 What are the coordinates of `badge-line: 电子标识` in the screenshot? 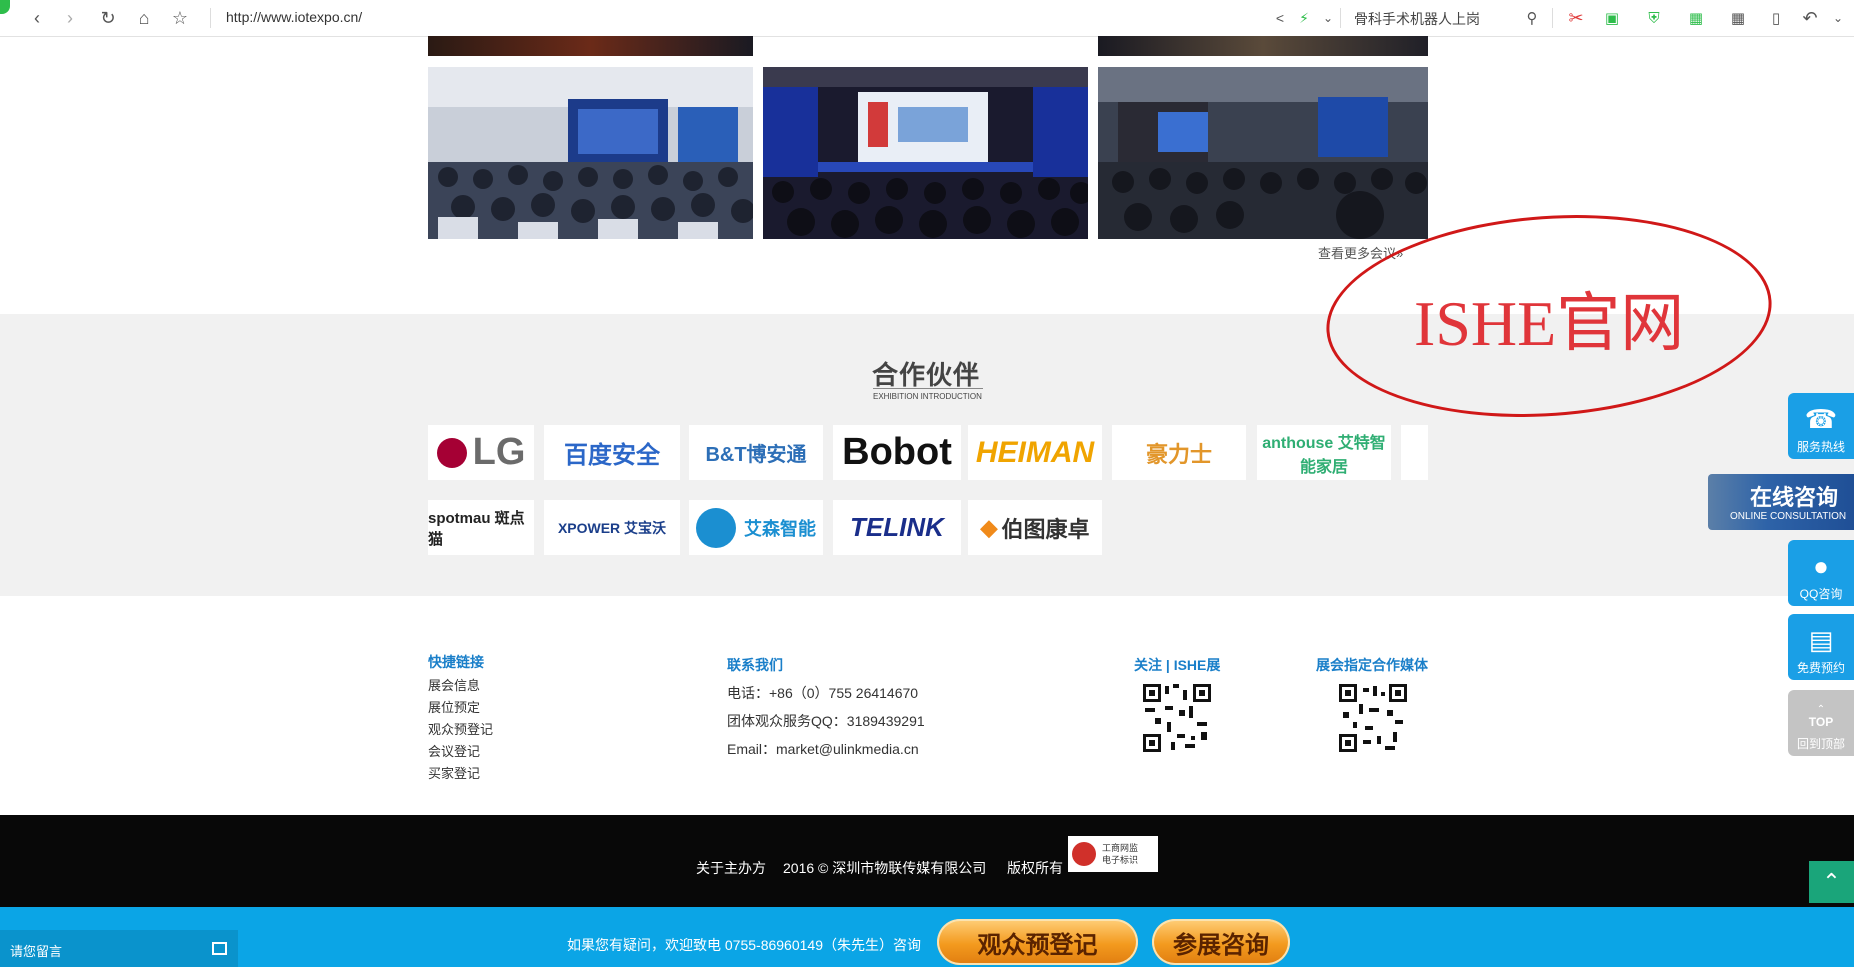 It's located at (1120, 860).